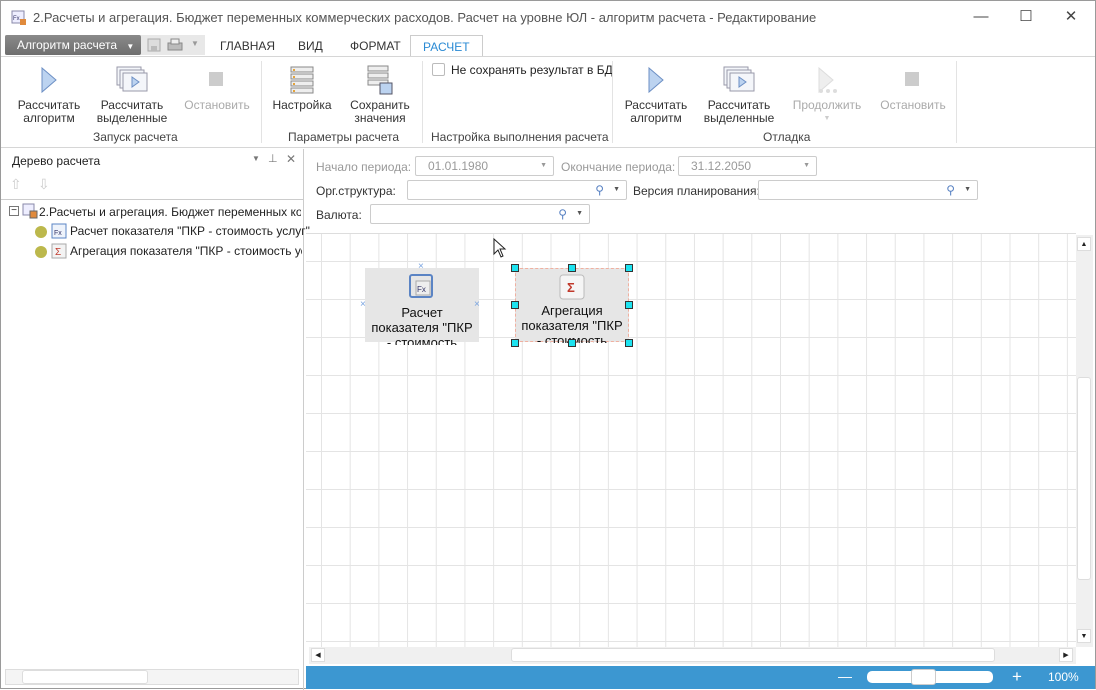 The image size is (1096, 690). What do you see at coordinates (500, 248) in the screenshot?
I see `mouse-cursor-icon` at bounding box center [500, 248].